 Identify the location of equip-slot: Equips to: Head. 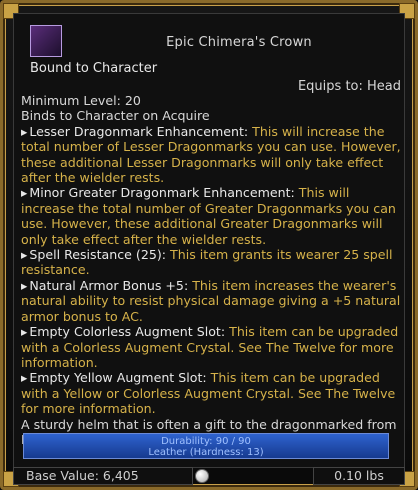
(349, 86).